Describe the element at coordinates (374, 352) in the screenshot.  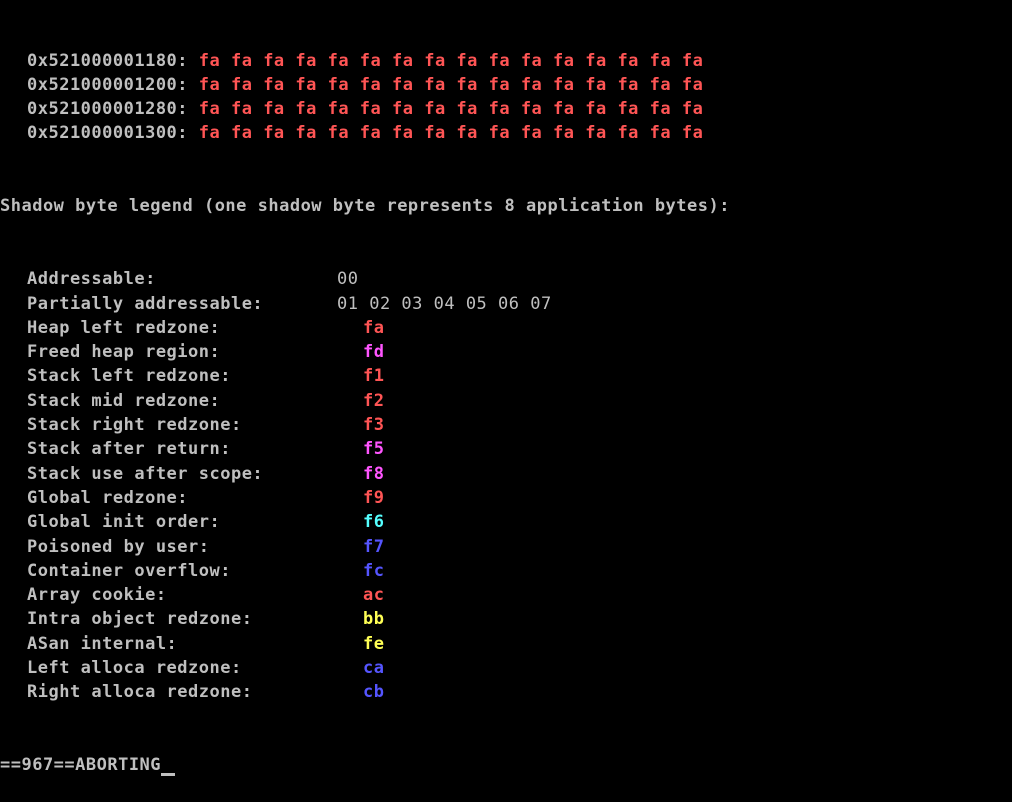
I see `legend-code: fd` at that location.